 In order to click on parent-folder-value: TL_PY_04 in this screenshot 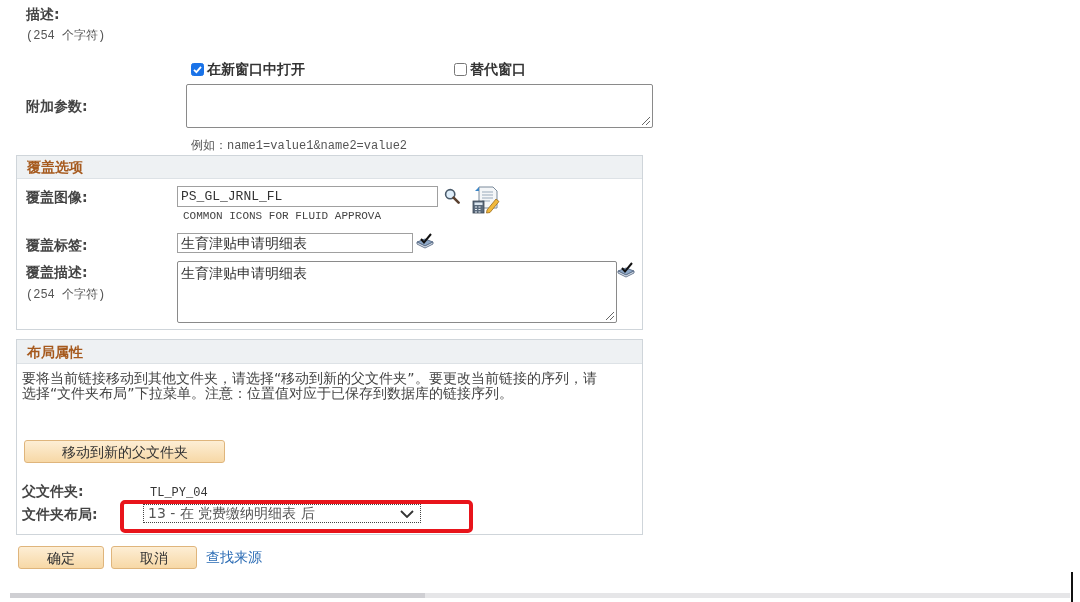, I will do `click(179, 492)`.